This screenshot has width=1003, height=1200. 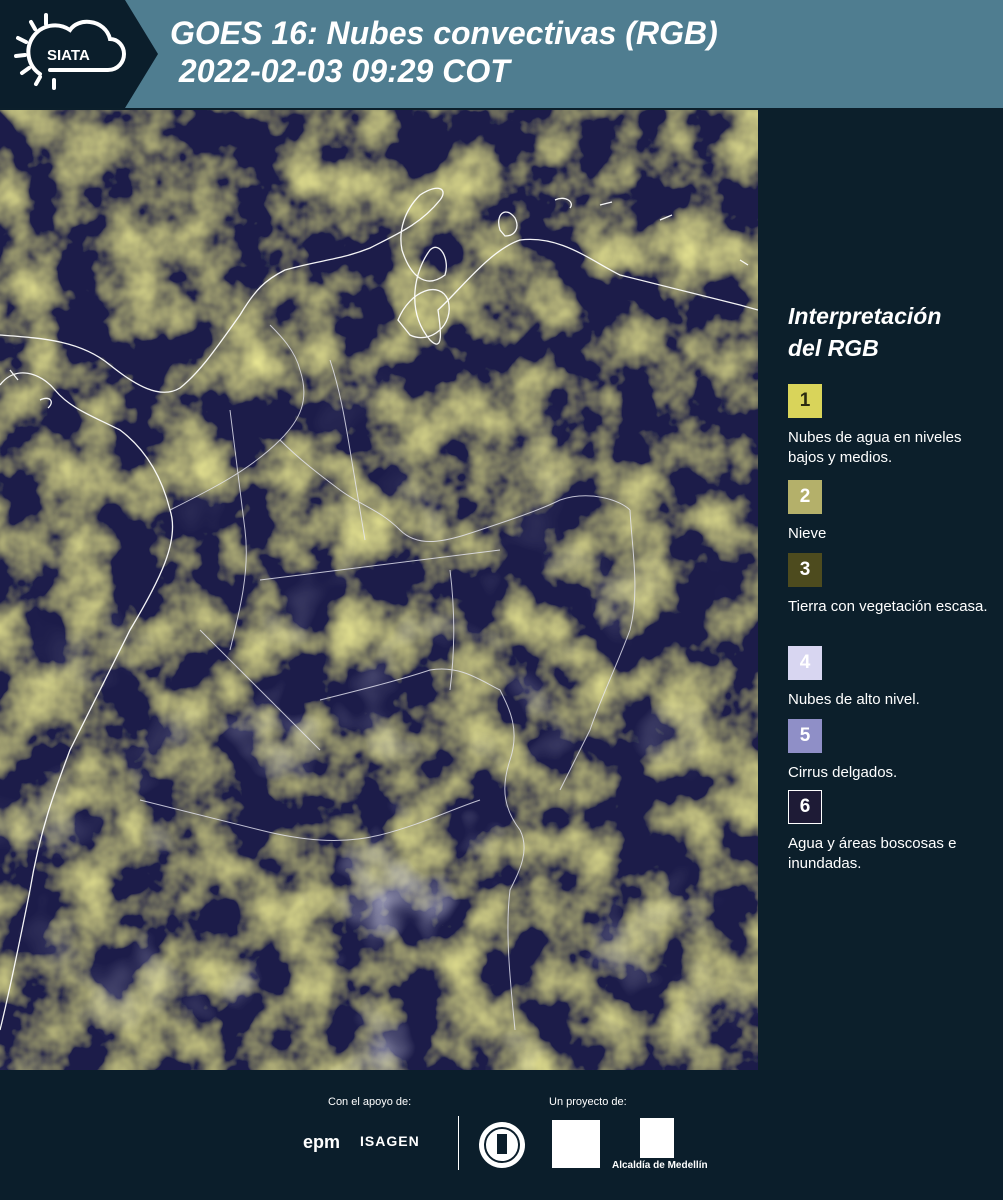 I want to click on legend-label-2: Nieve, so click(x=807, y=533).